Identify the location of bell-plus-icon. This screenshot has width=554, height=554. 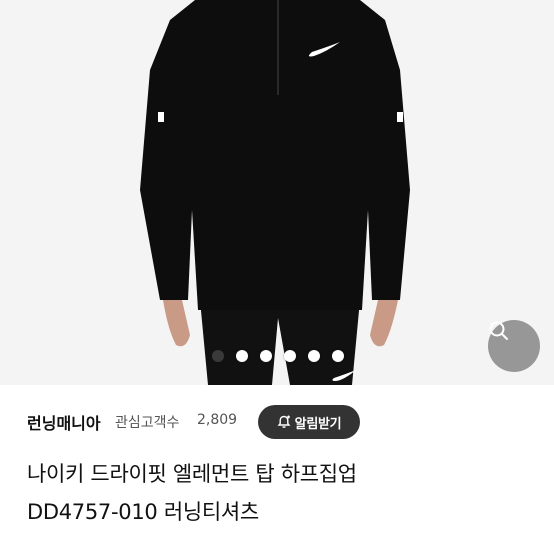
(284, 422).